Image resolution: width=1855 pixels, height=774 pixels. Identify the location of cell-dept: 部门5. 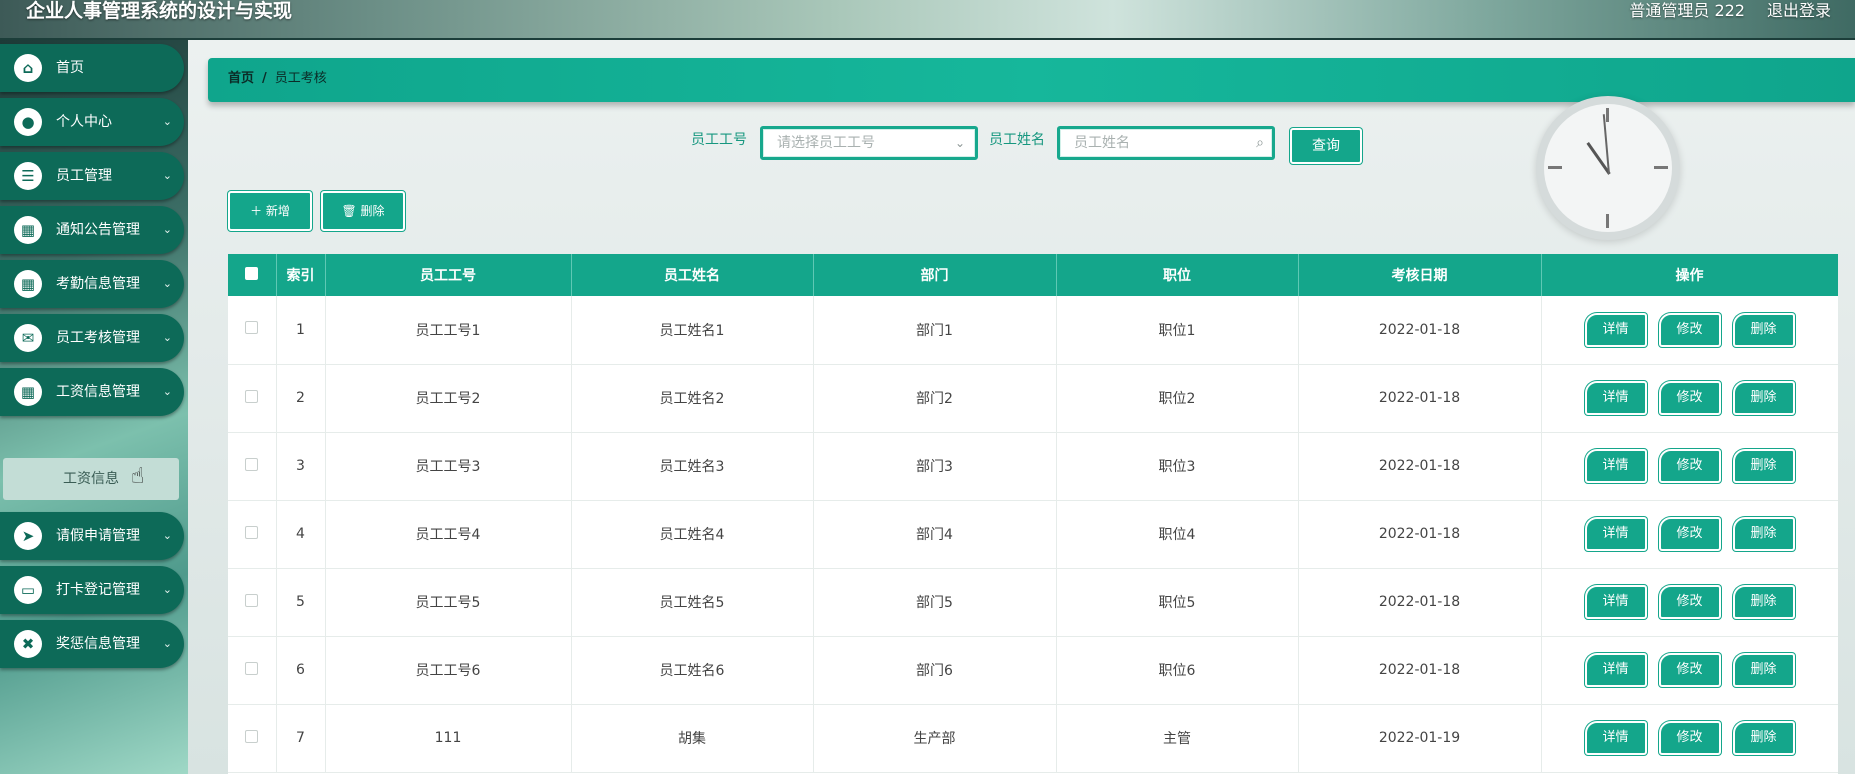
(935, 602).